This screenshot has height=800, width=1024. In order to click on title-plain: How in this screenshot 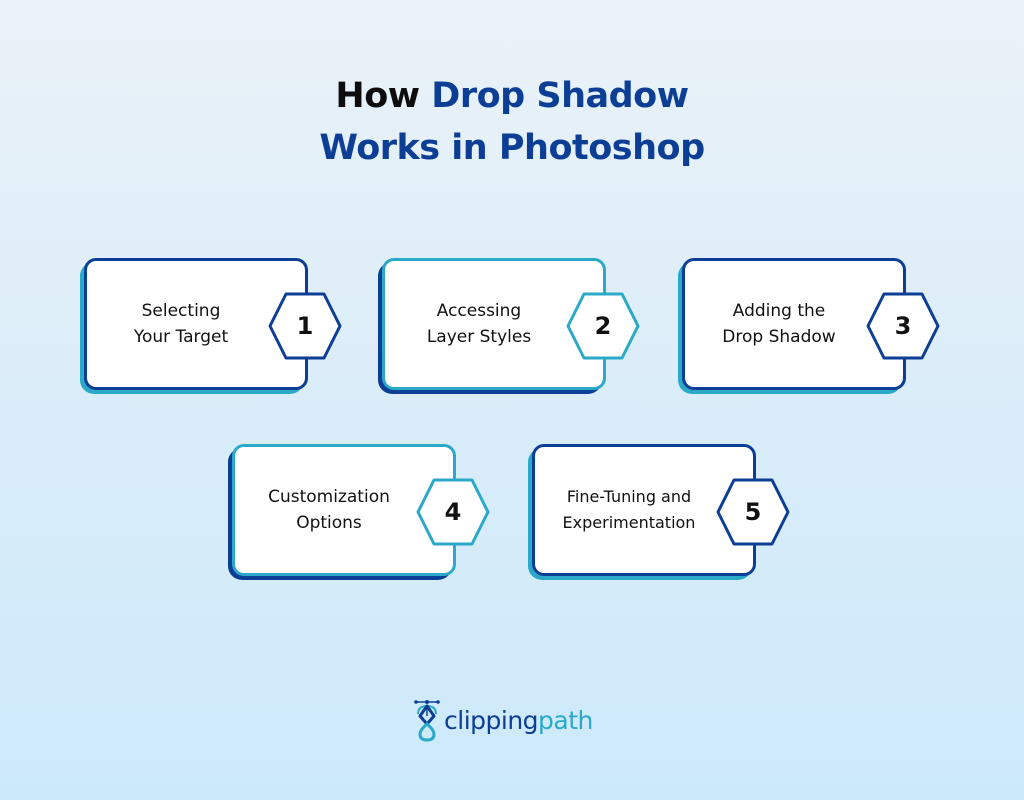, I will do `click(383, 96)`.